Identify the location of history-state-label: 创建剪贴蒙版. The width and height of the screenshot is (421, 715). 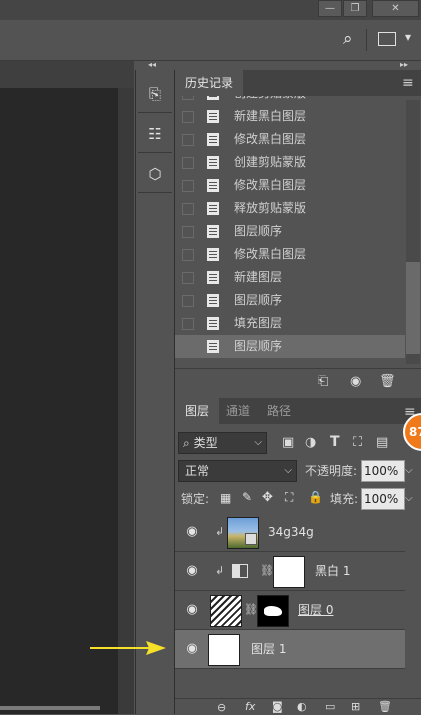
(270, 100).